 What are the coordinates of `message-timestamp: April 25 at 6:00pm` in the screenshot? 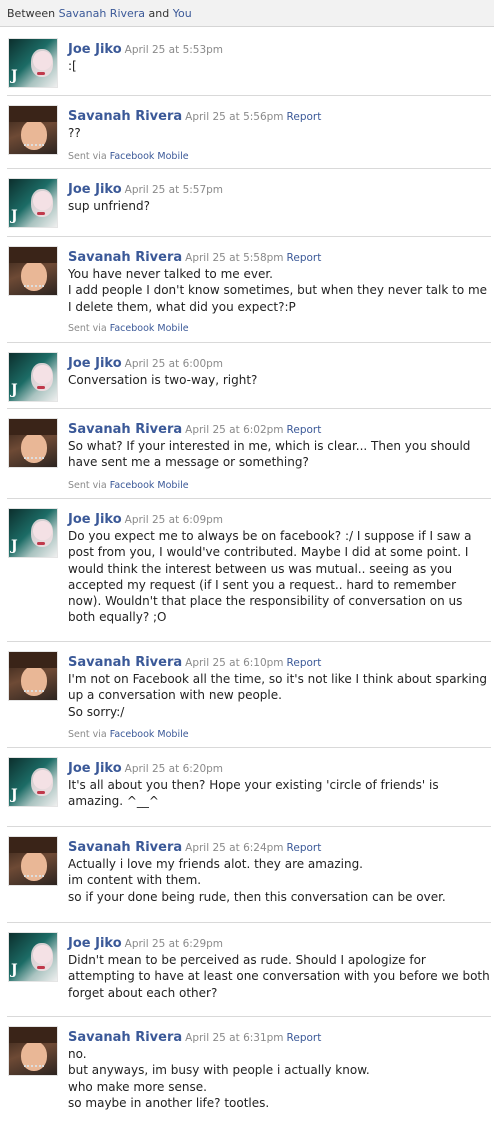 It's located at (174, 364).